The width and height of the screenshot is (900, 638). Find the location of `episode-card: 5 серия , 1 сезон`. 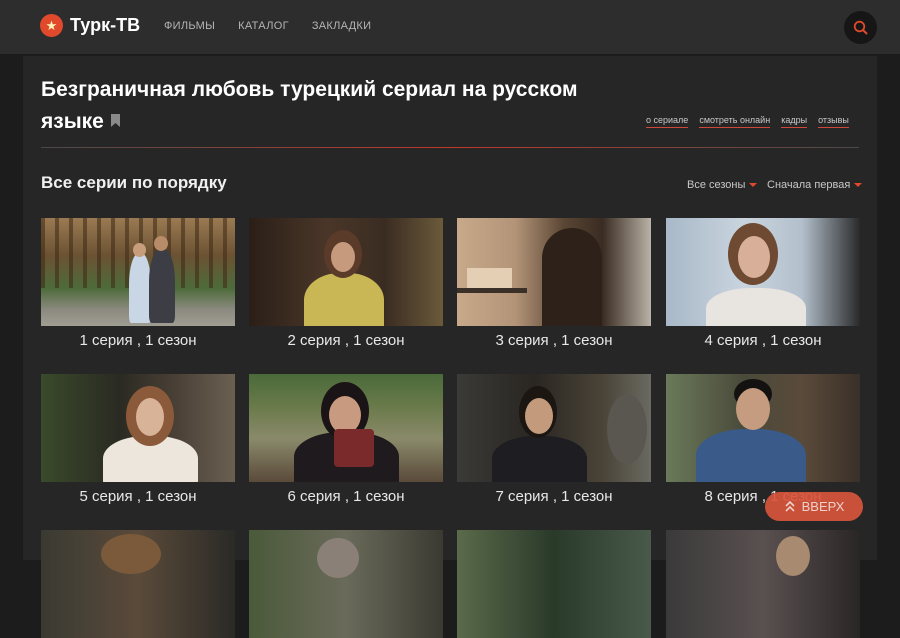

episode-card: 5 серия , 1 сезон is located at coordinates (138, 439).